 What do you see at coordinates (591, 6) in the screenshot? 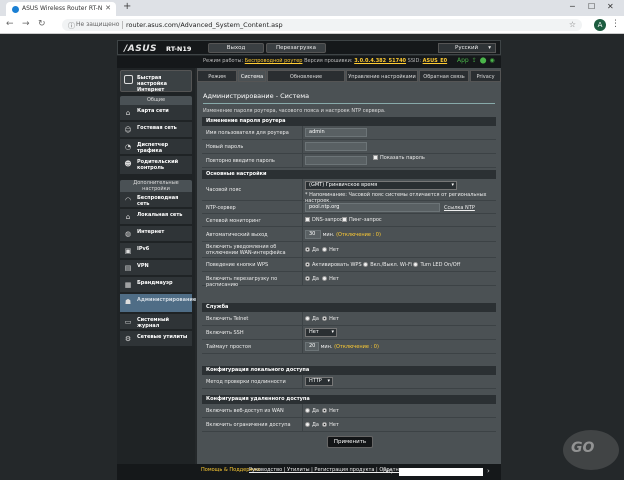
I see `maximize-icon: ☐` at bounding box center [591, 6].